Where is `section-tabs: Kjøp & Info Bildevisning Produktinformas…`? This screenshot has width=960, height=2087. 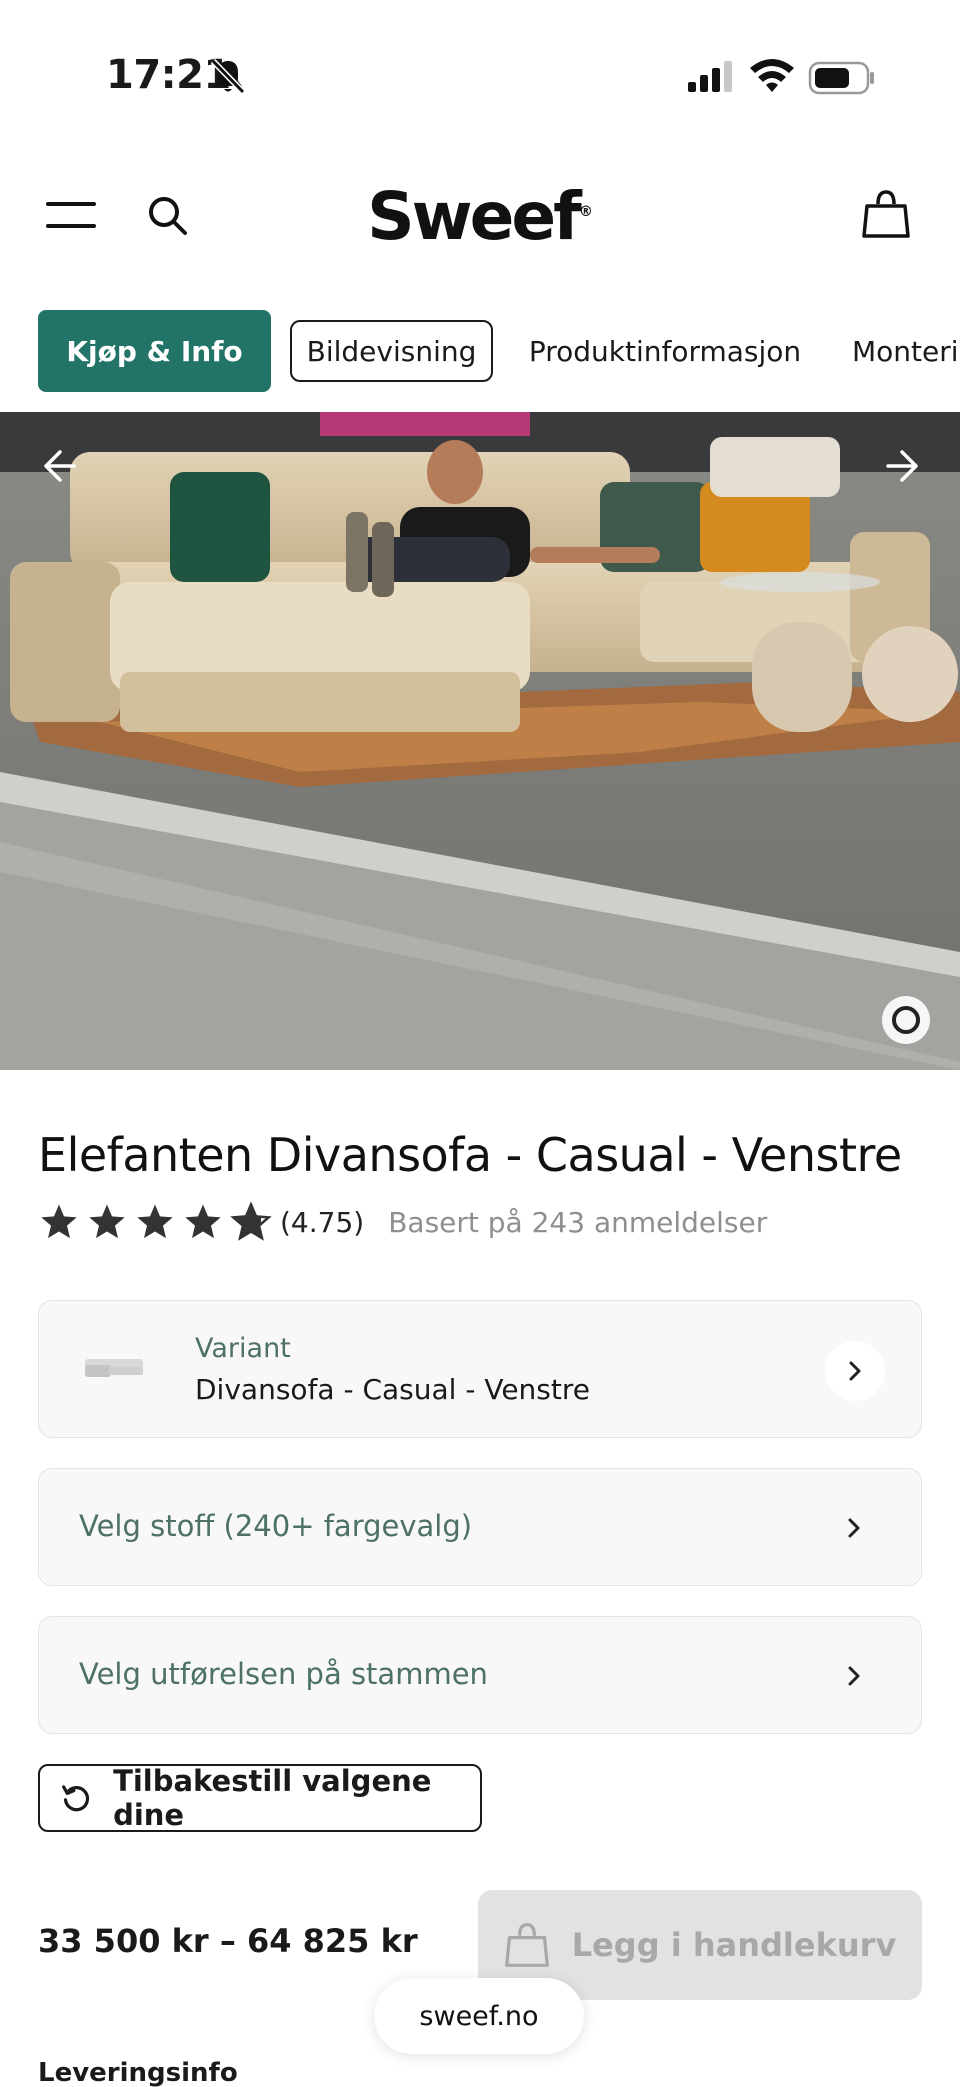
section-tabs: Kjøp & Info Bildevisning Produktinformas… is located at coordinates (480, 351).